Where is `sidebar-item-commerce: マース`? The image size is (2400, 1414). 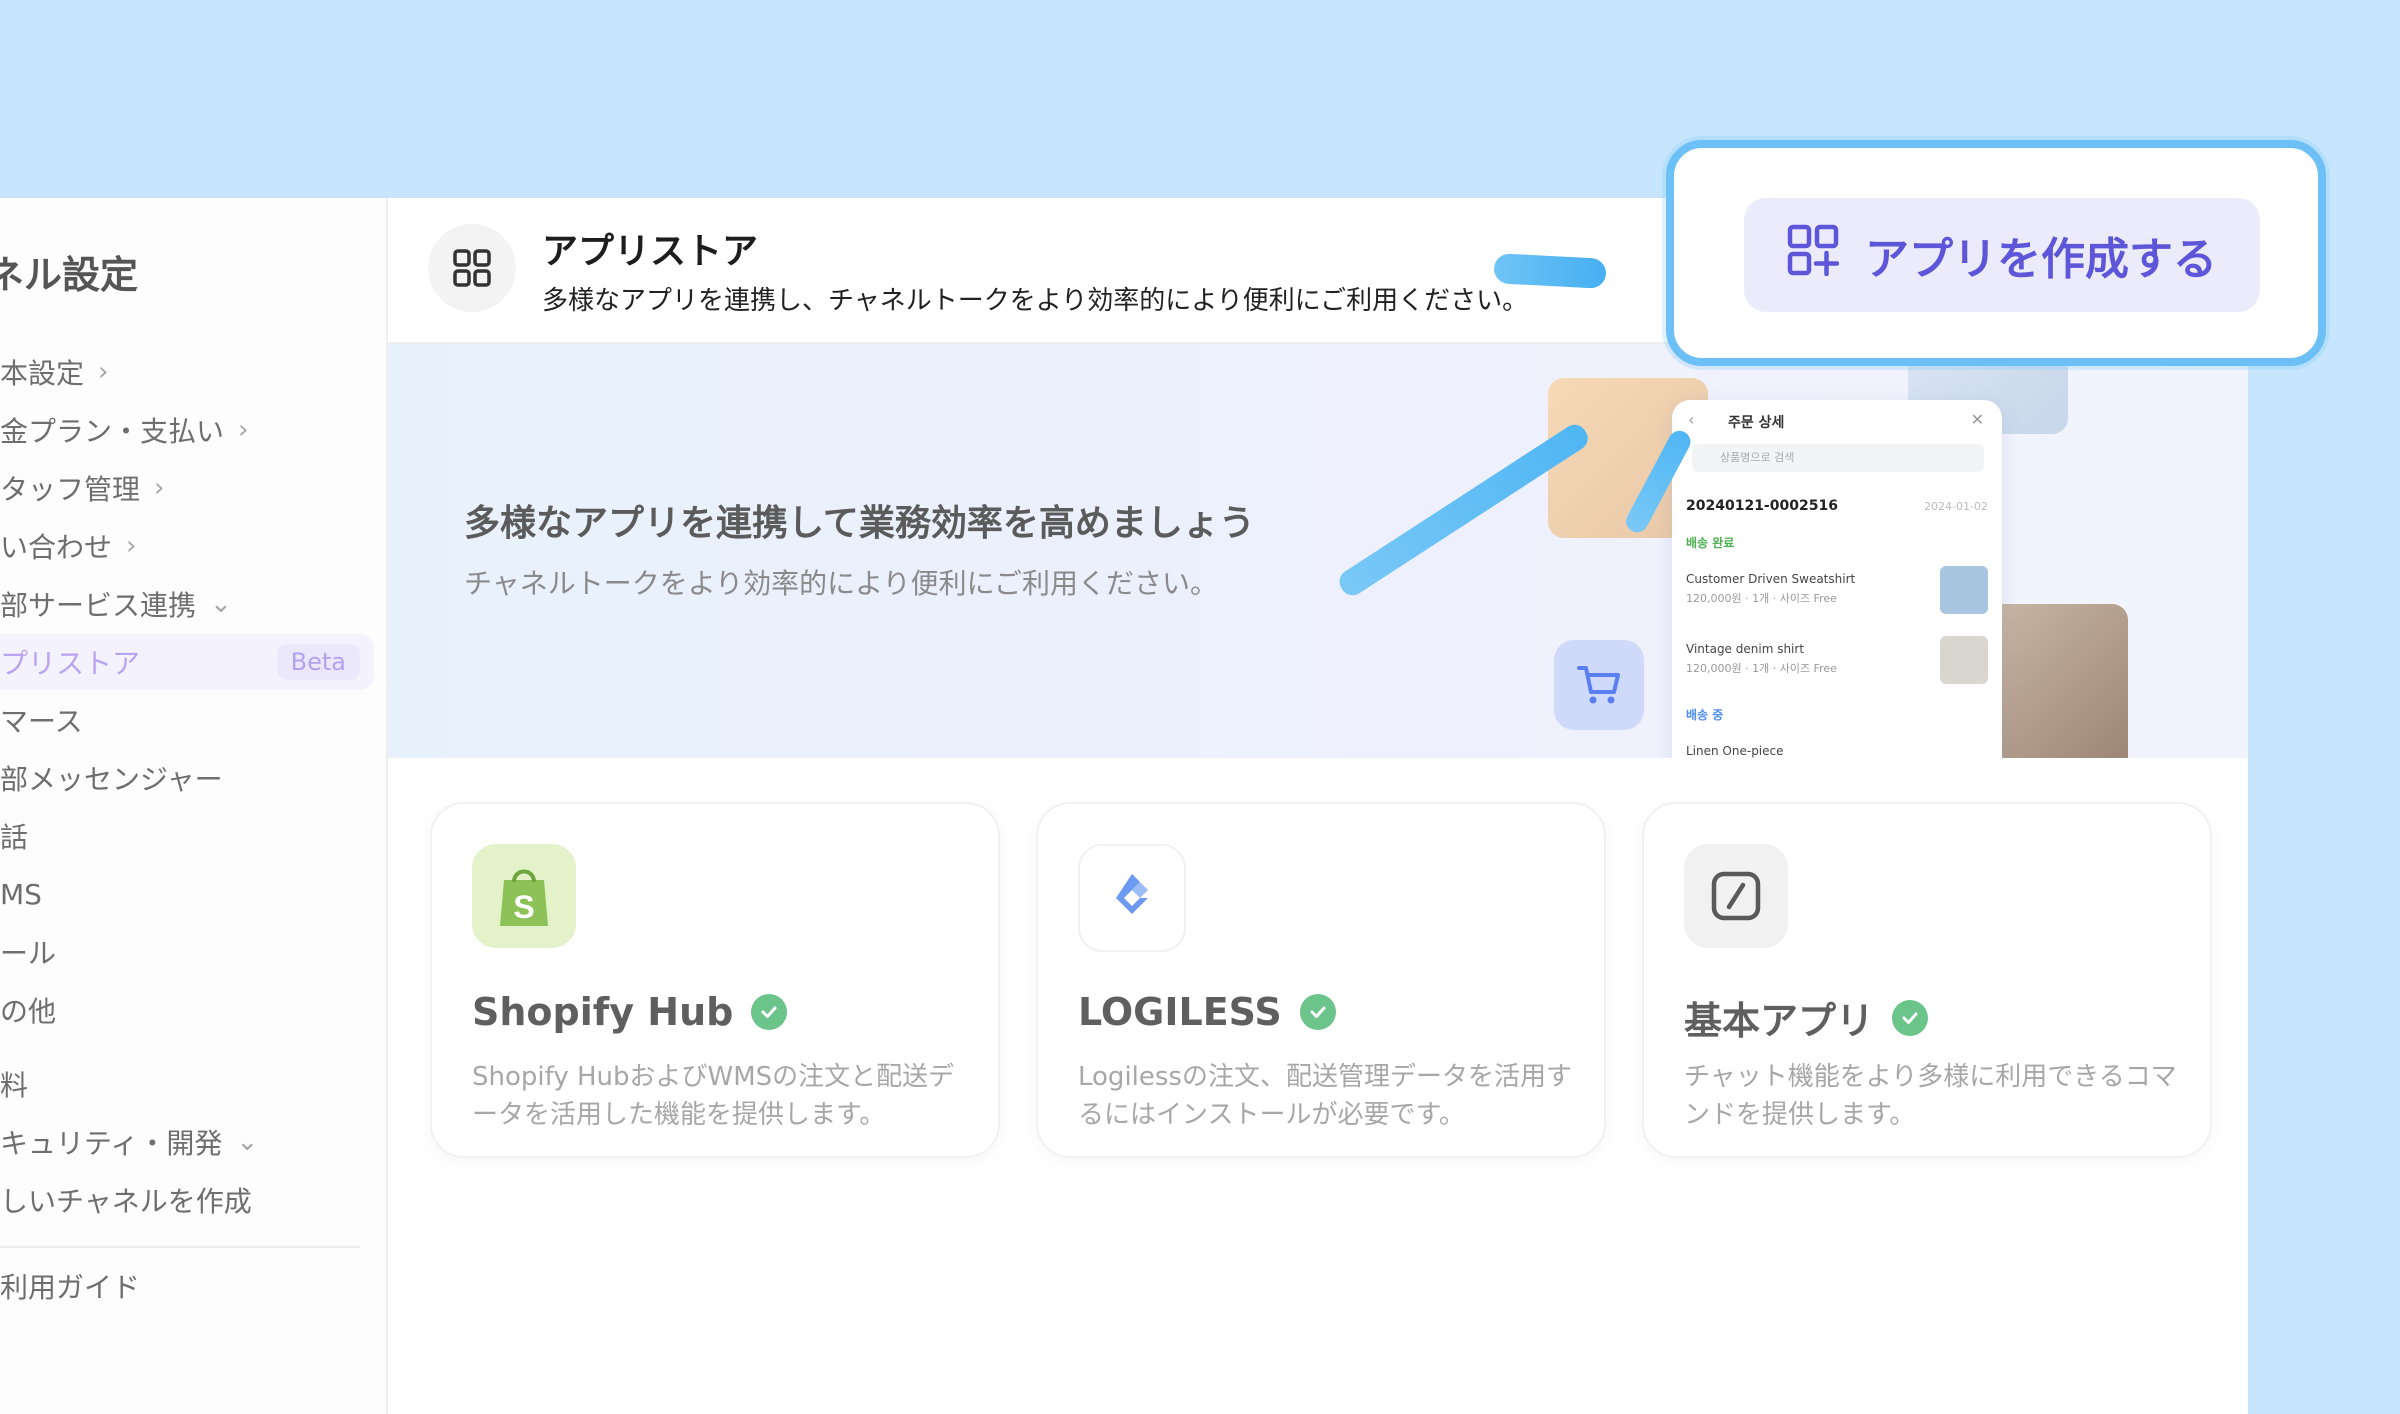
sidebar-item-commerce: マース is located at coordinates (187, 720).